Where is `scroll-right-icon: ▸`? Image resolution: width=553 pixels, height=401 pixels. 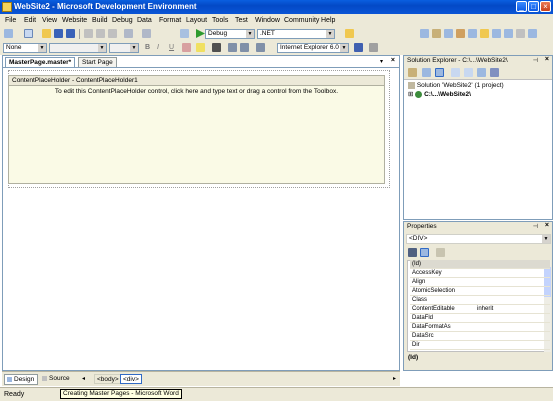 scroll-right-icon: ▸ is located at coordinates (394, 378).